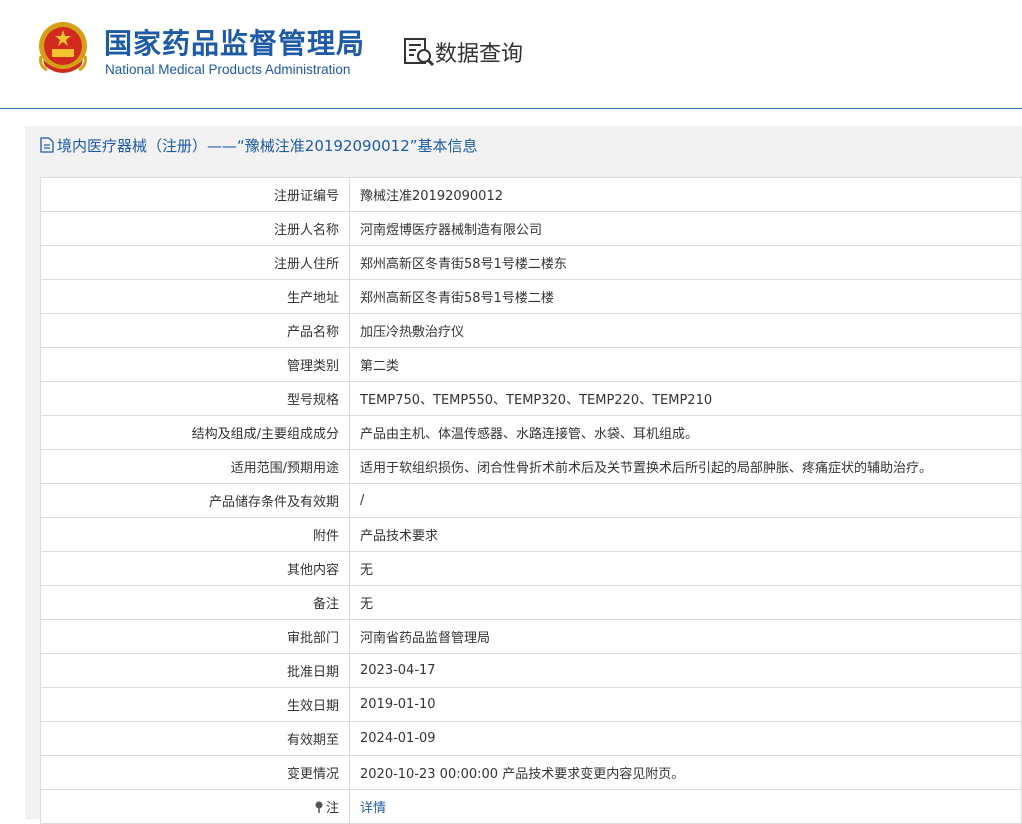  I want to click on page-title-text: 境内医疗器械（注册）——“豫械注准20192090012”基本信息, so click(267, 145).